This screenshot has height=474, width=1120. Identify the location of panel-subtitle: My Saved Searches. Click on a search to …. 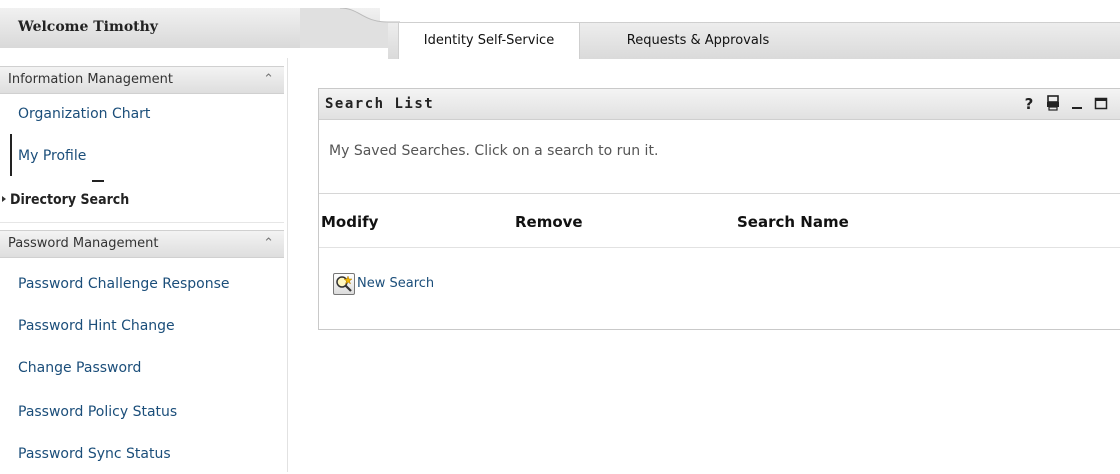
(494, 151).